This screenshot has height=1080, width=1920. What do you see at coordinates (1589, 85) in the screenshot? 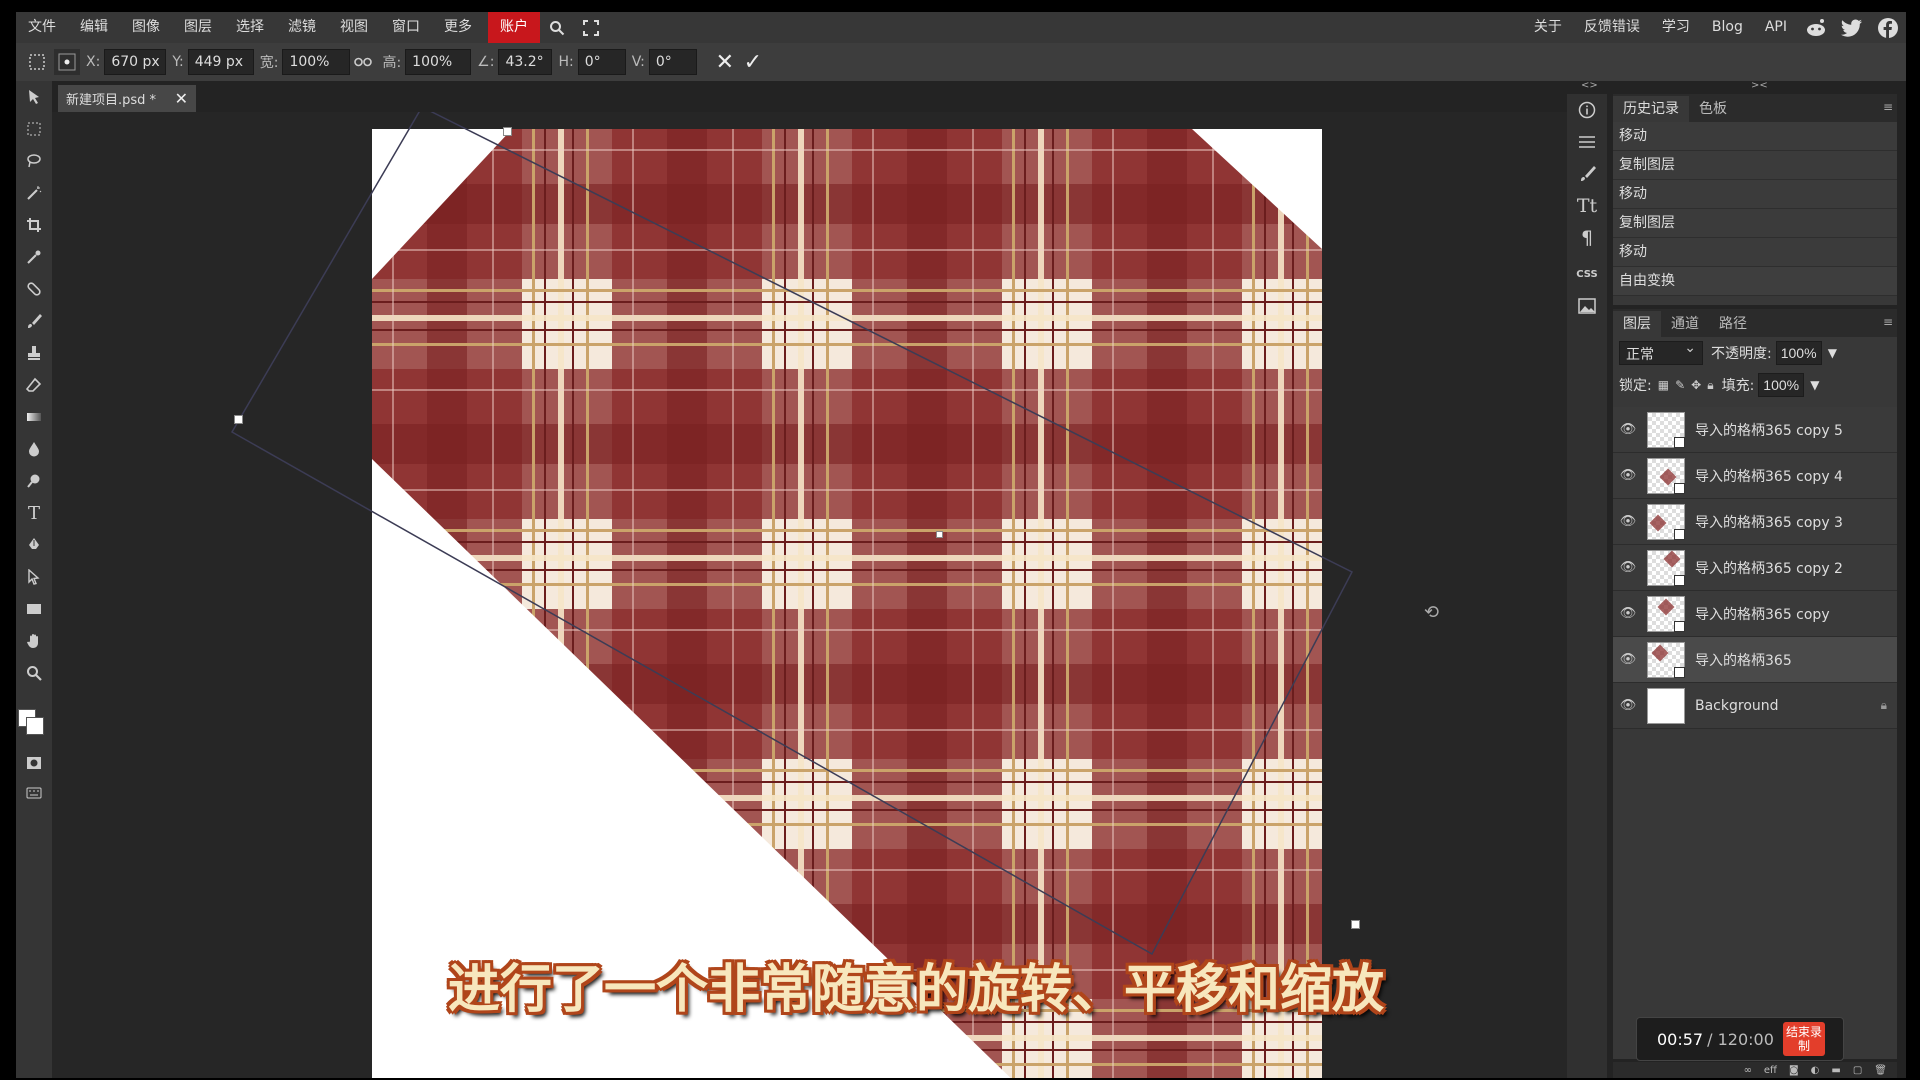
I see `expand-icon: <>` at bounding box center [1589, 85].